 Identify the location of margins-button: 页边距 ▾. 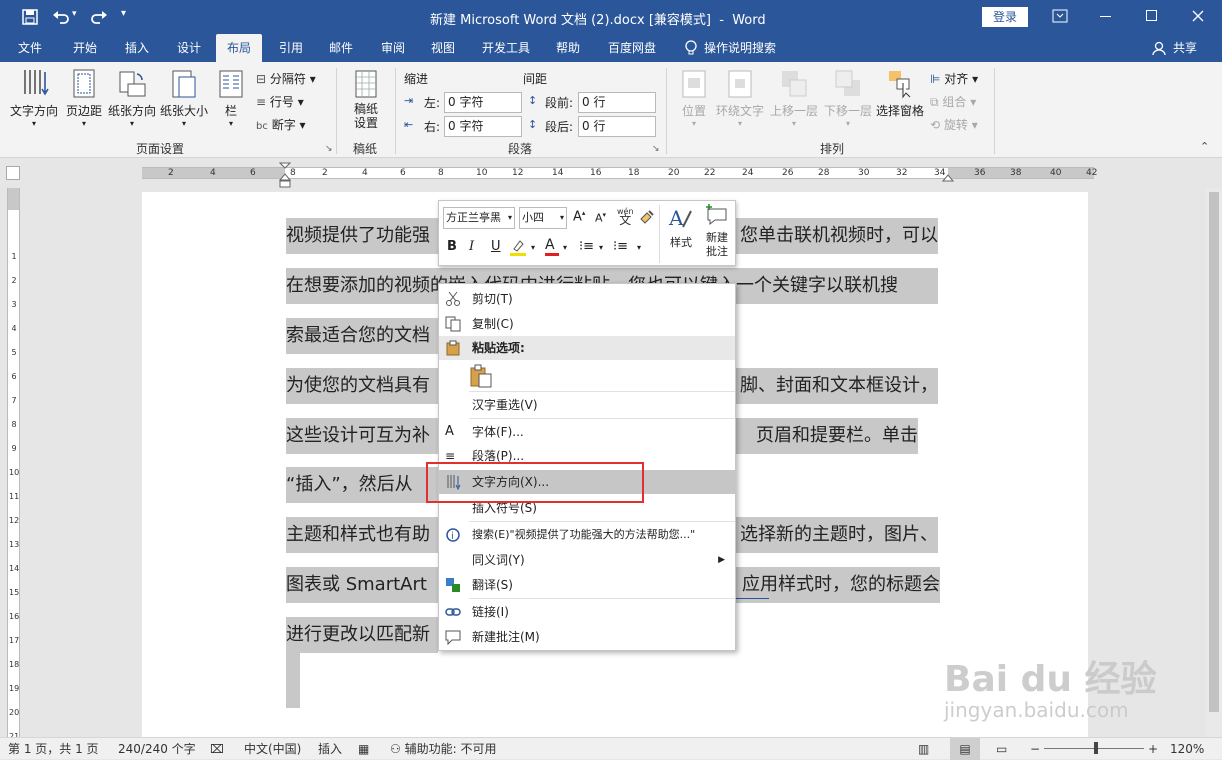
(84, 99).